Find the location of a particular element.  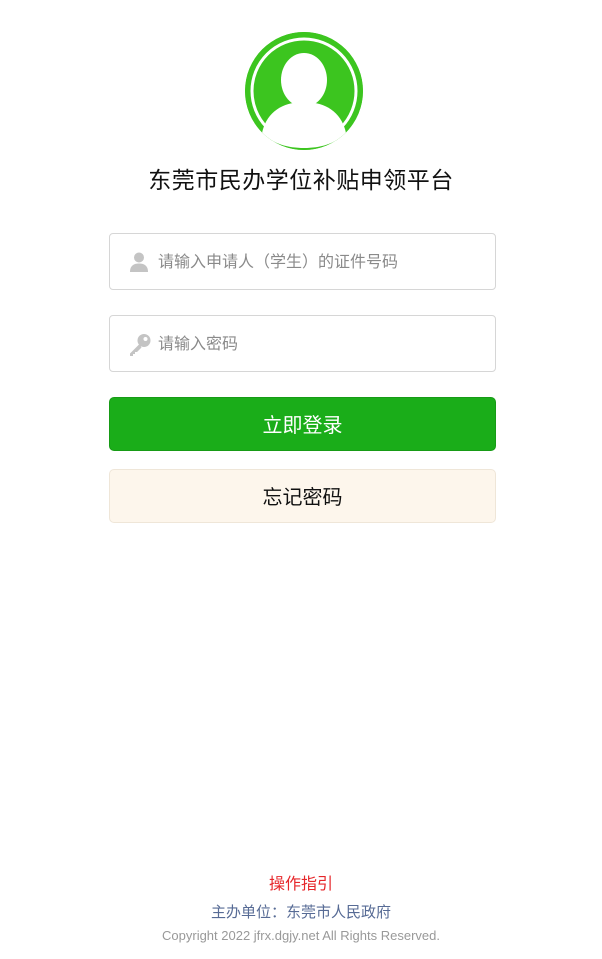

password-field is located at coordinates (302, 343).